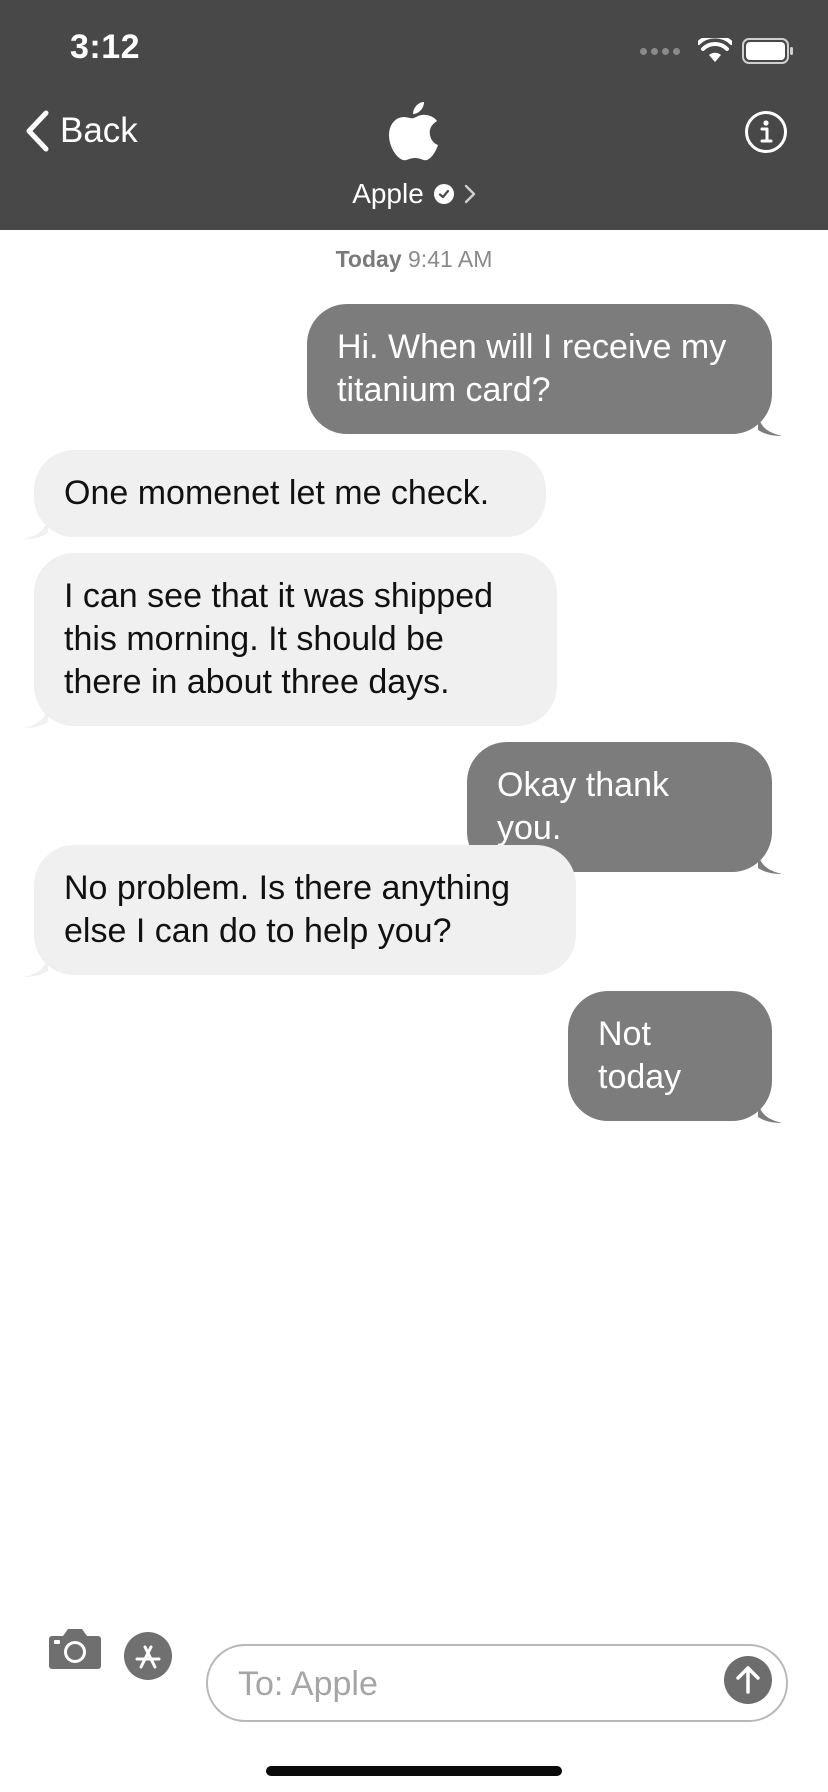 Image resolution: width=828 pixels, height=1792 pixels. I want to click on sent-message-bubble: Not today, so click(675, 1057).